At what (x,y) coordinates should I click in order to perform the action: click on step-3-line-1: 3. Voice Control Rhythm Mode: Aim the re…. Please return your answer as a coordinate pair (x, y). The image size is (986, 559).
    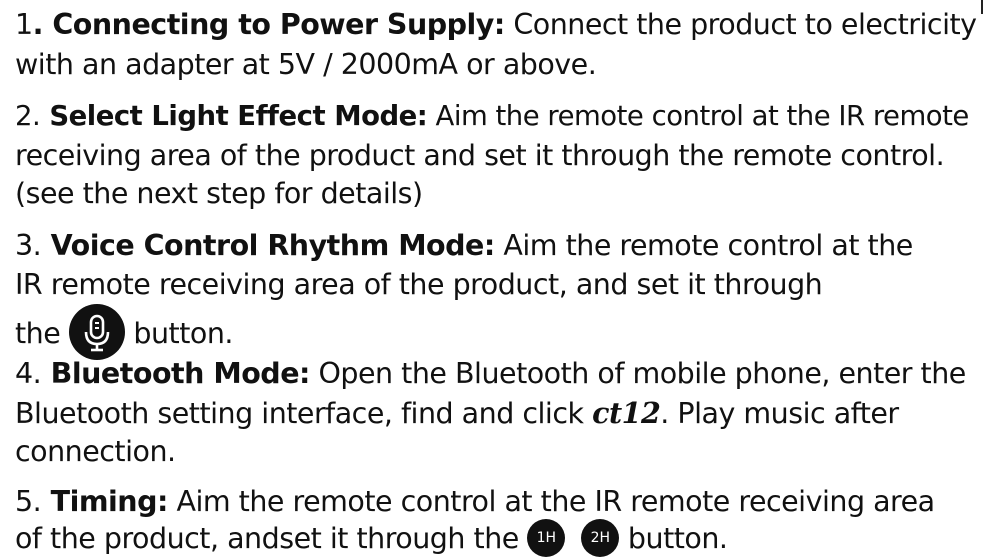
    Looking at the image, I should click on (464, 246).